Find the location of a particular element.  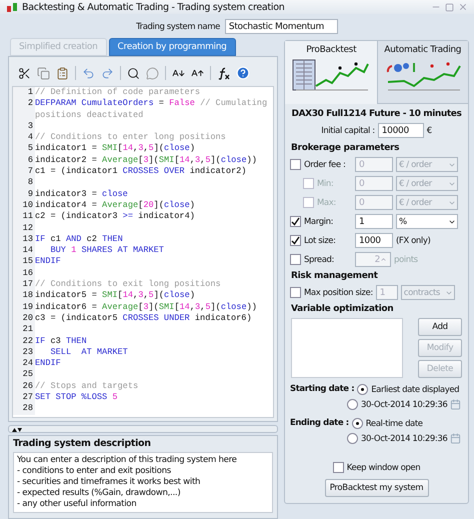

line-number: 15 is located at coordinates (24, 262).